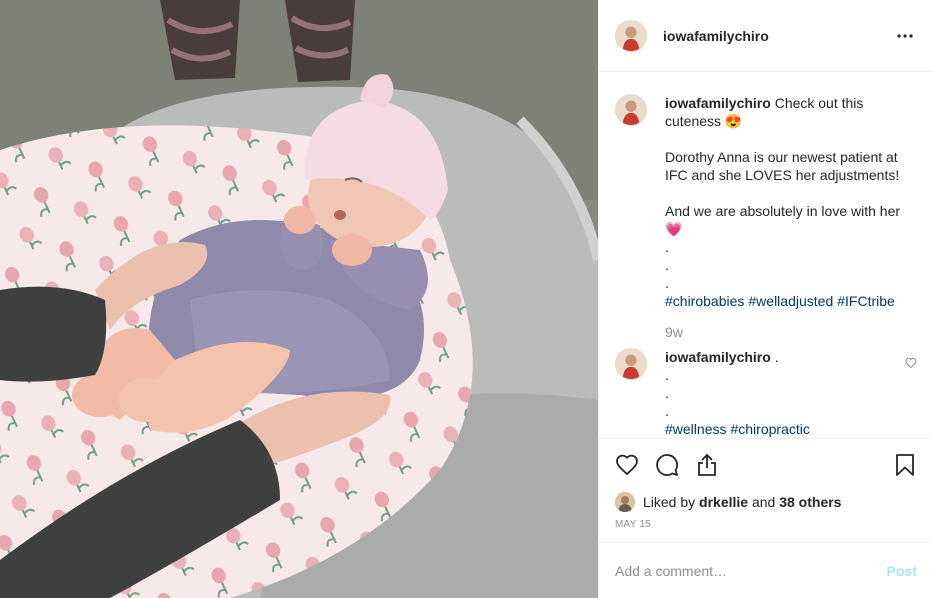 This screenshot has height=598, width=933. Describe the element at coordinates (631, 364) in the screenshot. I see `commenter-avatar` at that location.